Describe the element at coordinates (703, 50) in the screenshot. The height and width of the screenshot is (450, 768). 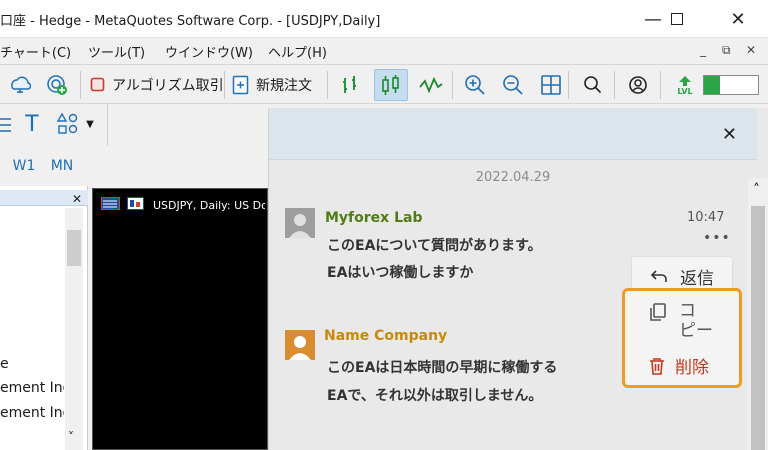
I see `mdi-minimize-button: _` at that location.